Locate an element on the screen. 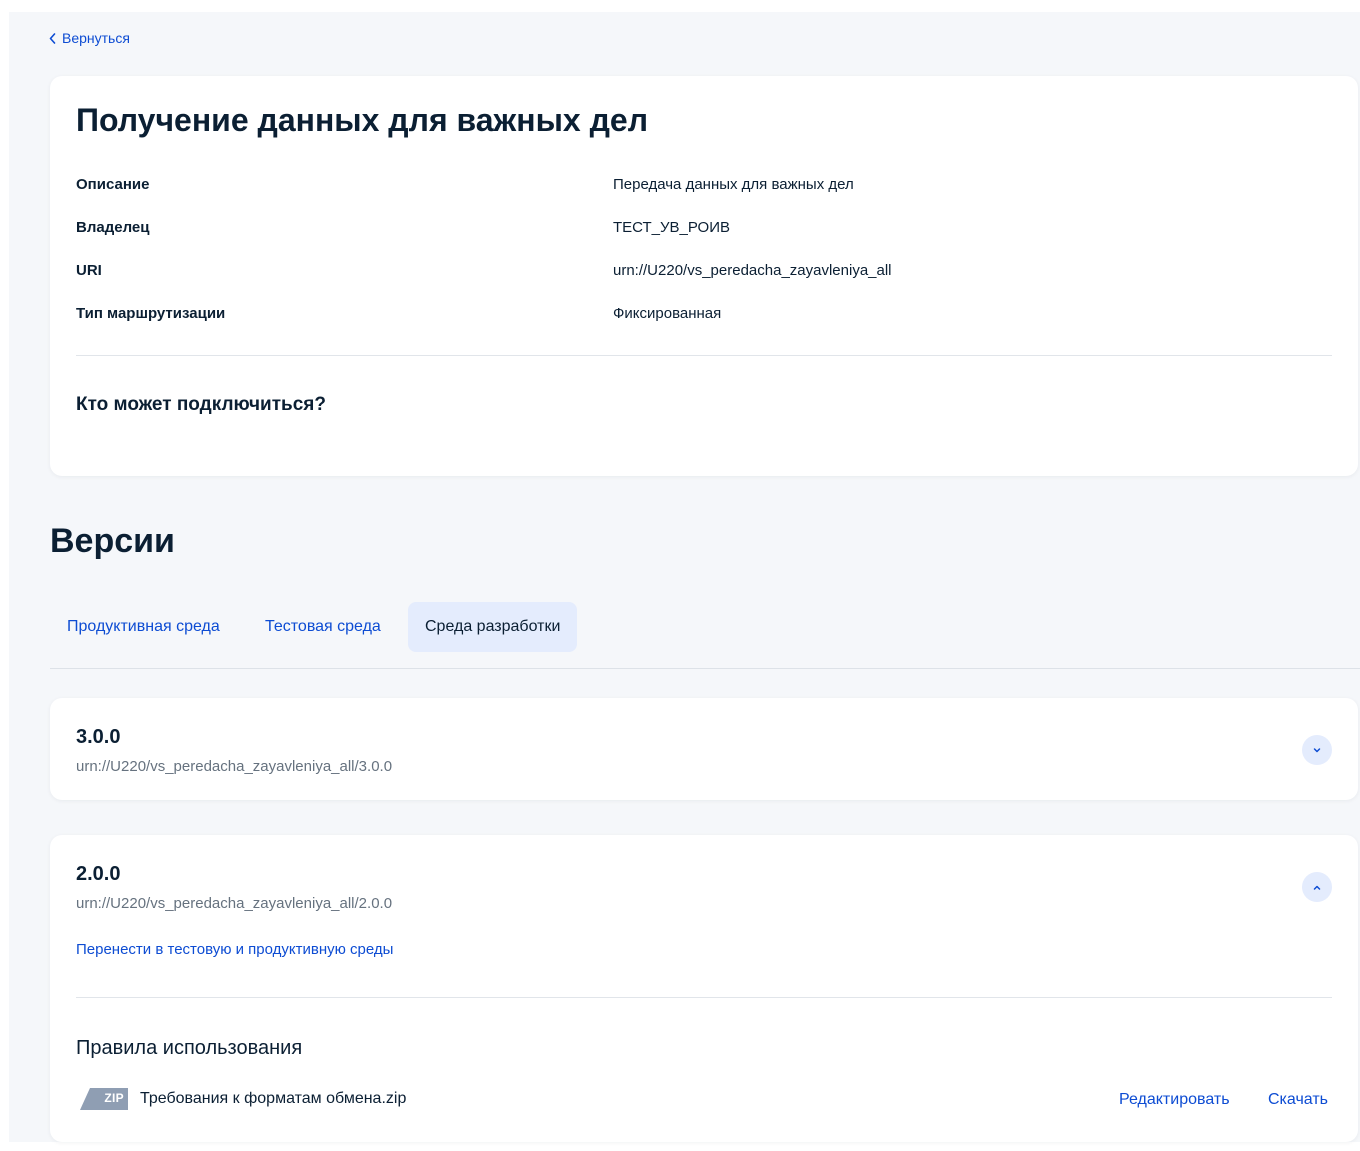  version-number: 2.0.0 is located at coordinates (98, 874).